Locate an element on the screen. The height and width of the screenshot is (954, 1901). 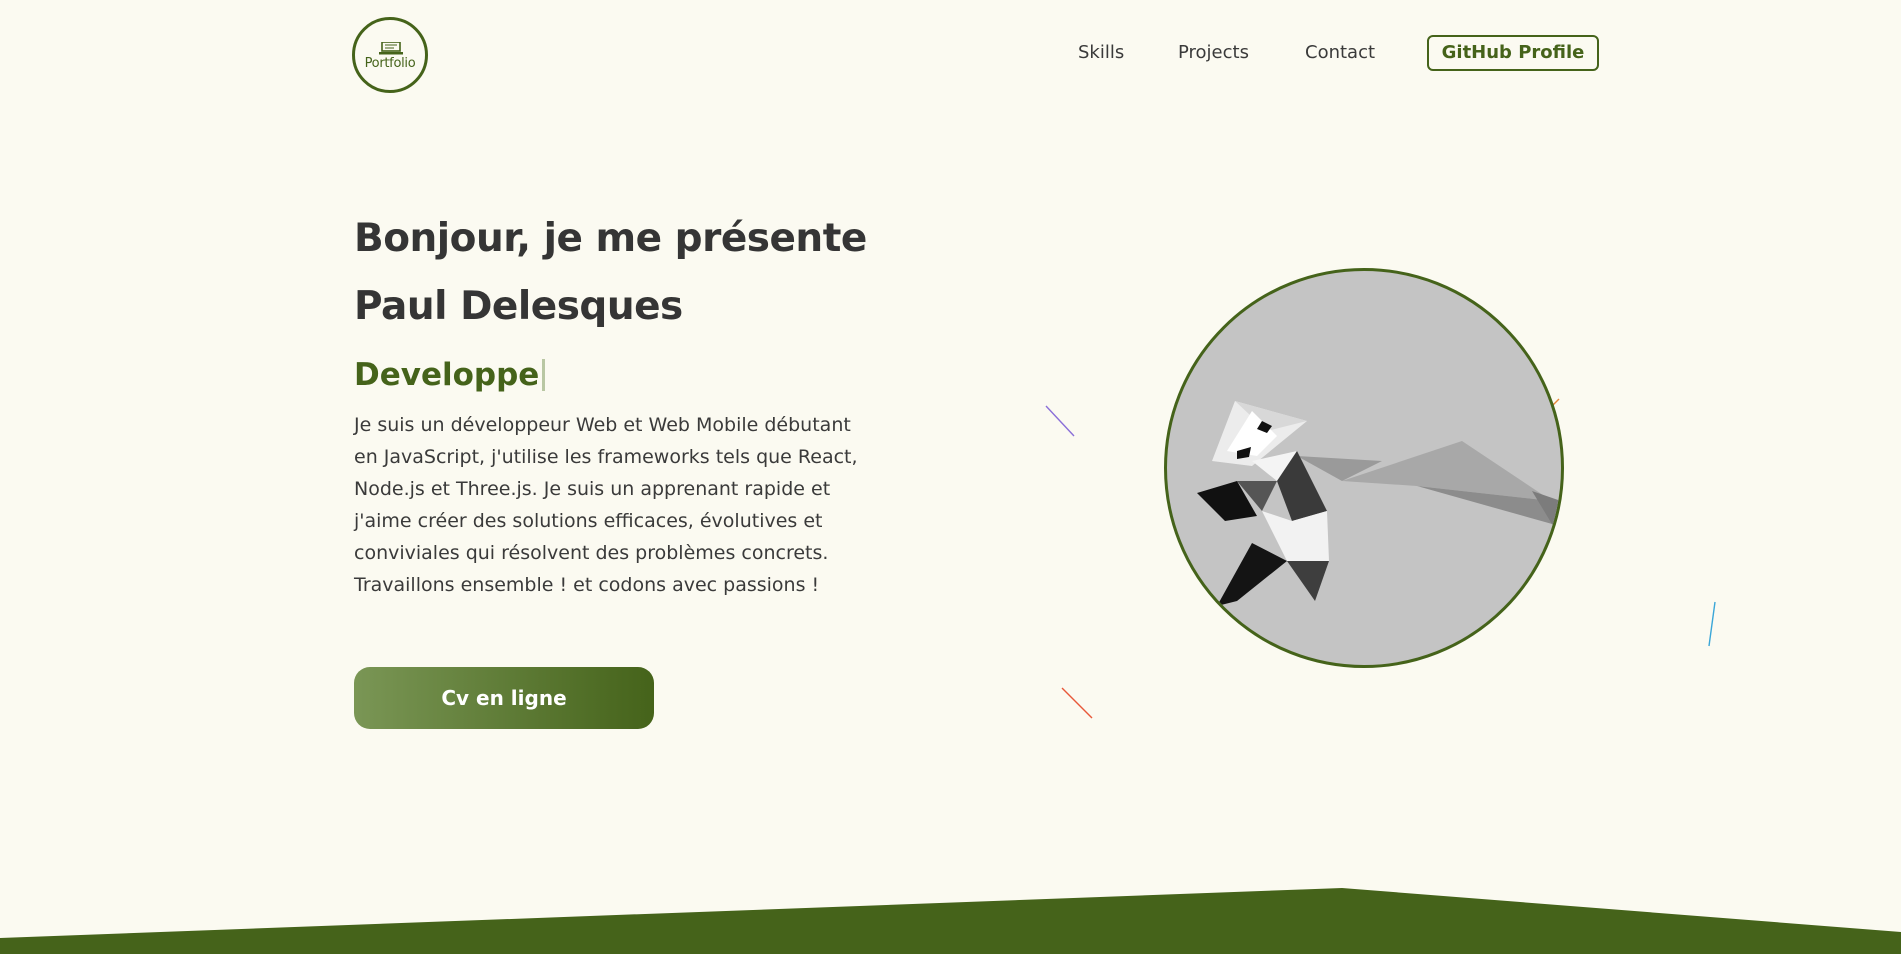
github-profile-button: GitHub Profile is located at coordinates (1513, 53).